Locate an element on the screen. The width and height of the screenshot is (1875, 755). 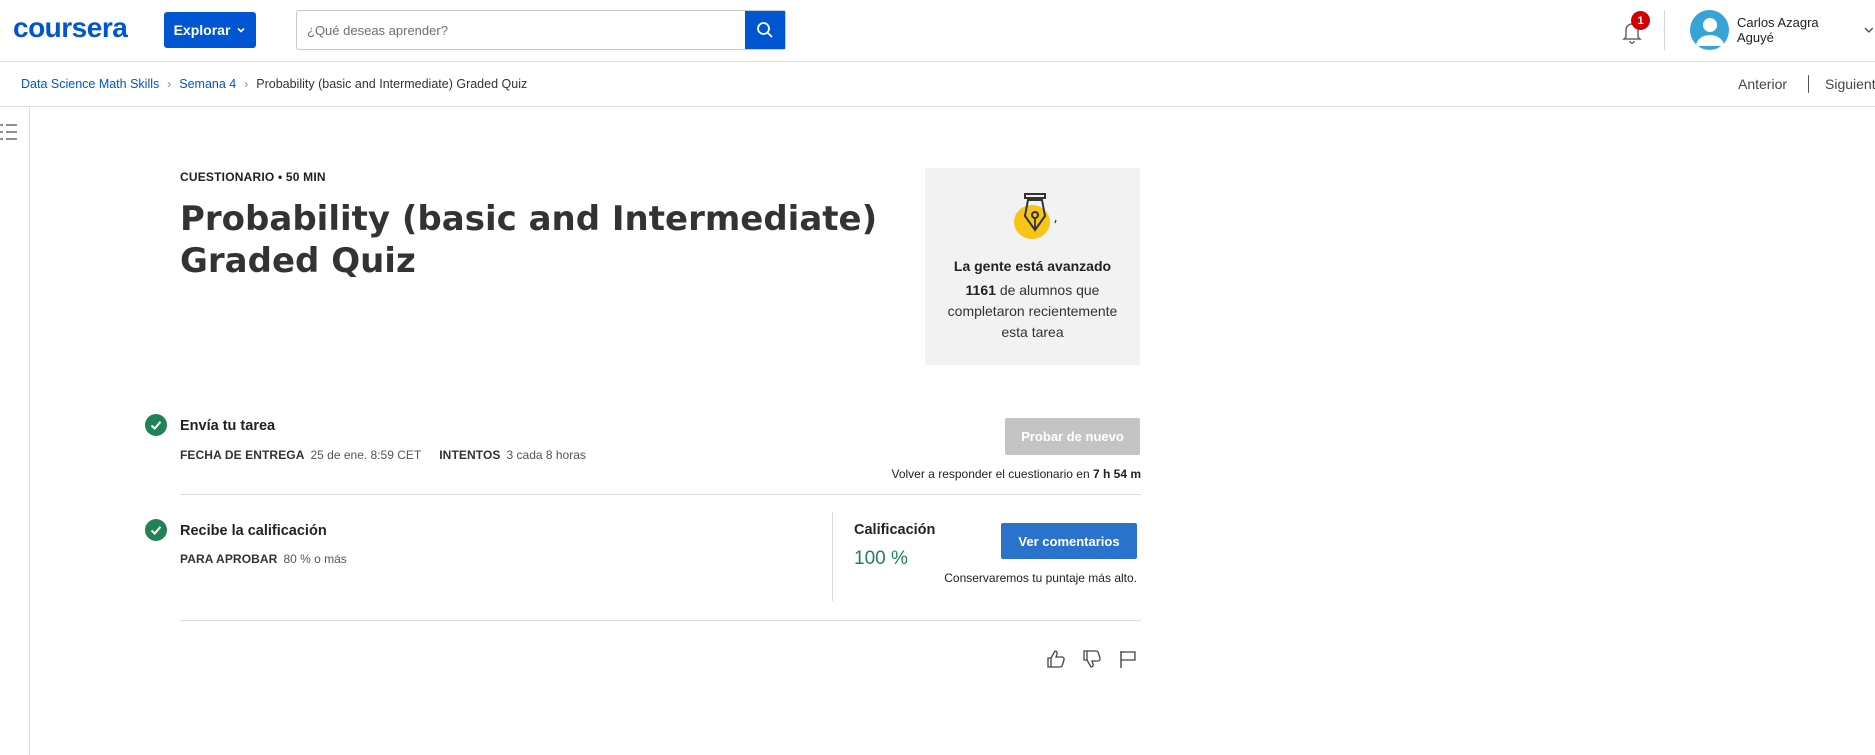
grade-check-icon is located at coordinates (156, 530).